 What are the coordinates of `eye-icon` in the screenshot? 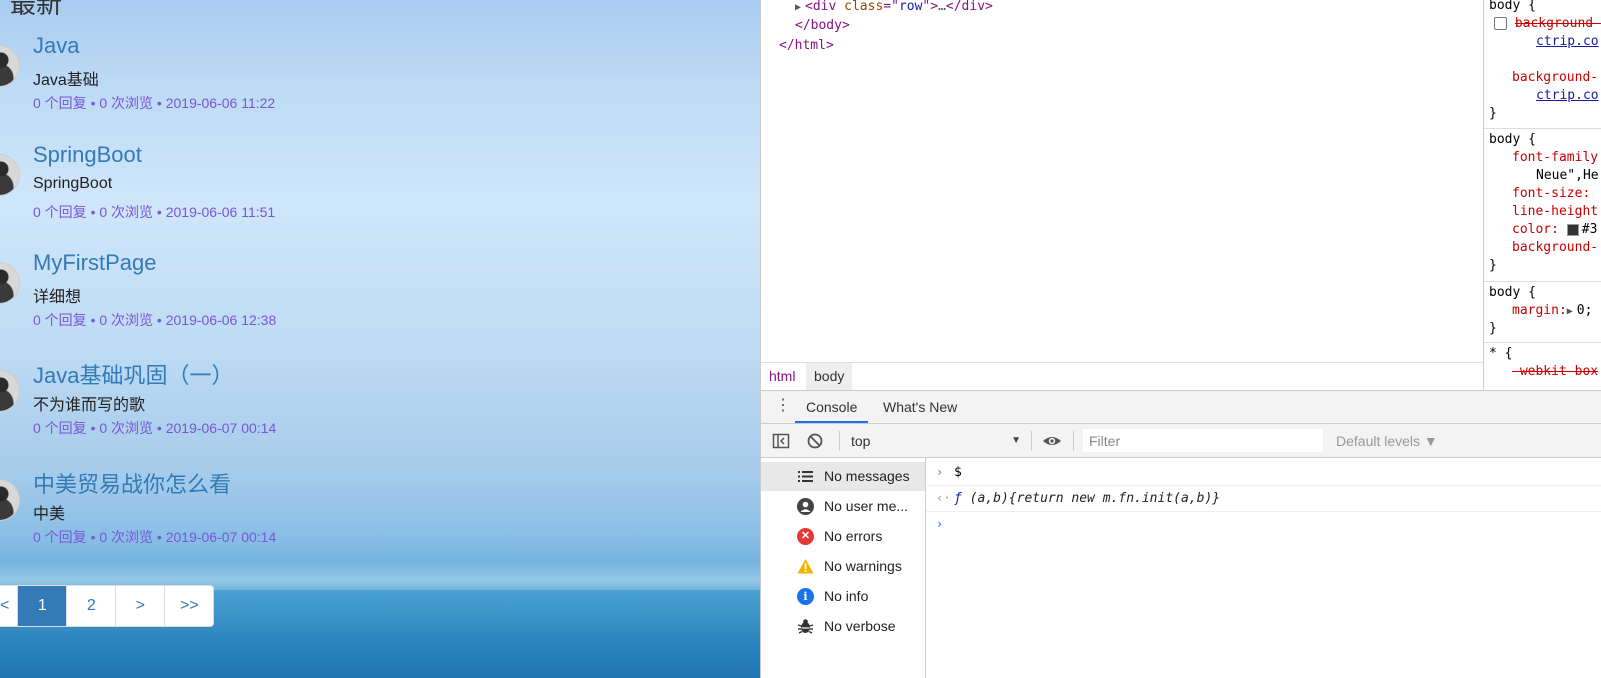 It's located at (1051, 441).